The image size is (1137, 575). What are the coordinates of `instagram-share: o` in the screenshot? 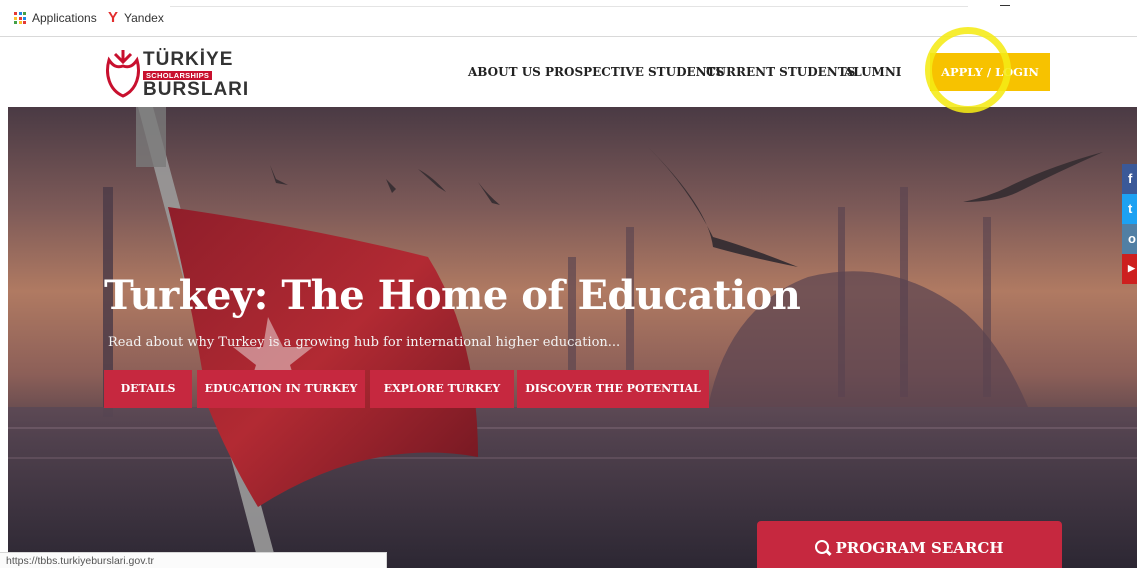 It's located at (1129, 239).